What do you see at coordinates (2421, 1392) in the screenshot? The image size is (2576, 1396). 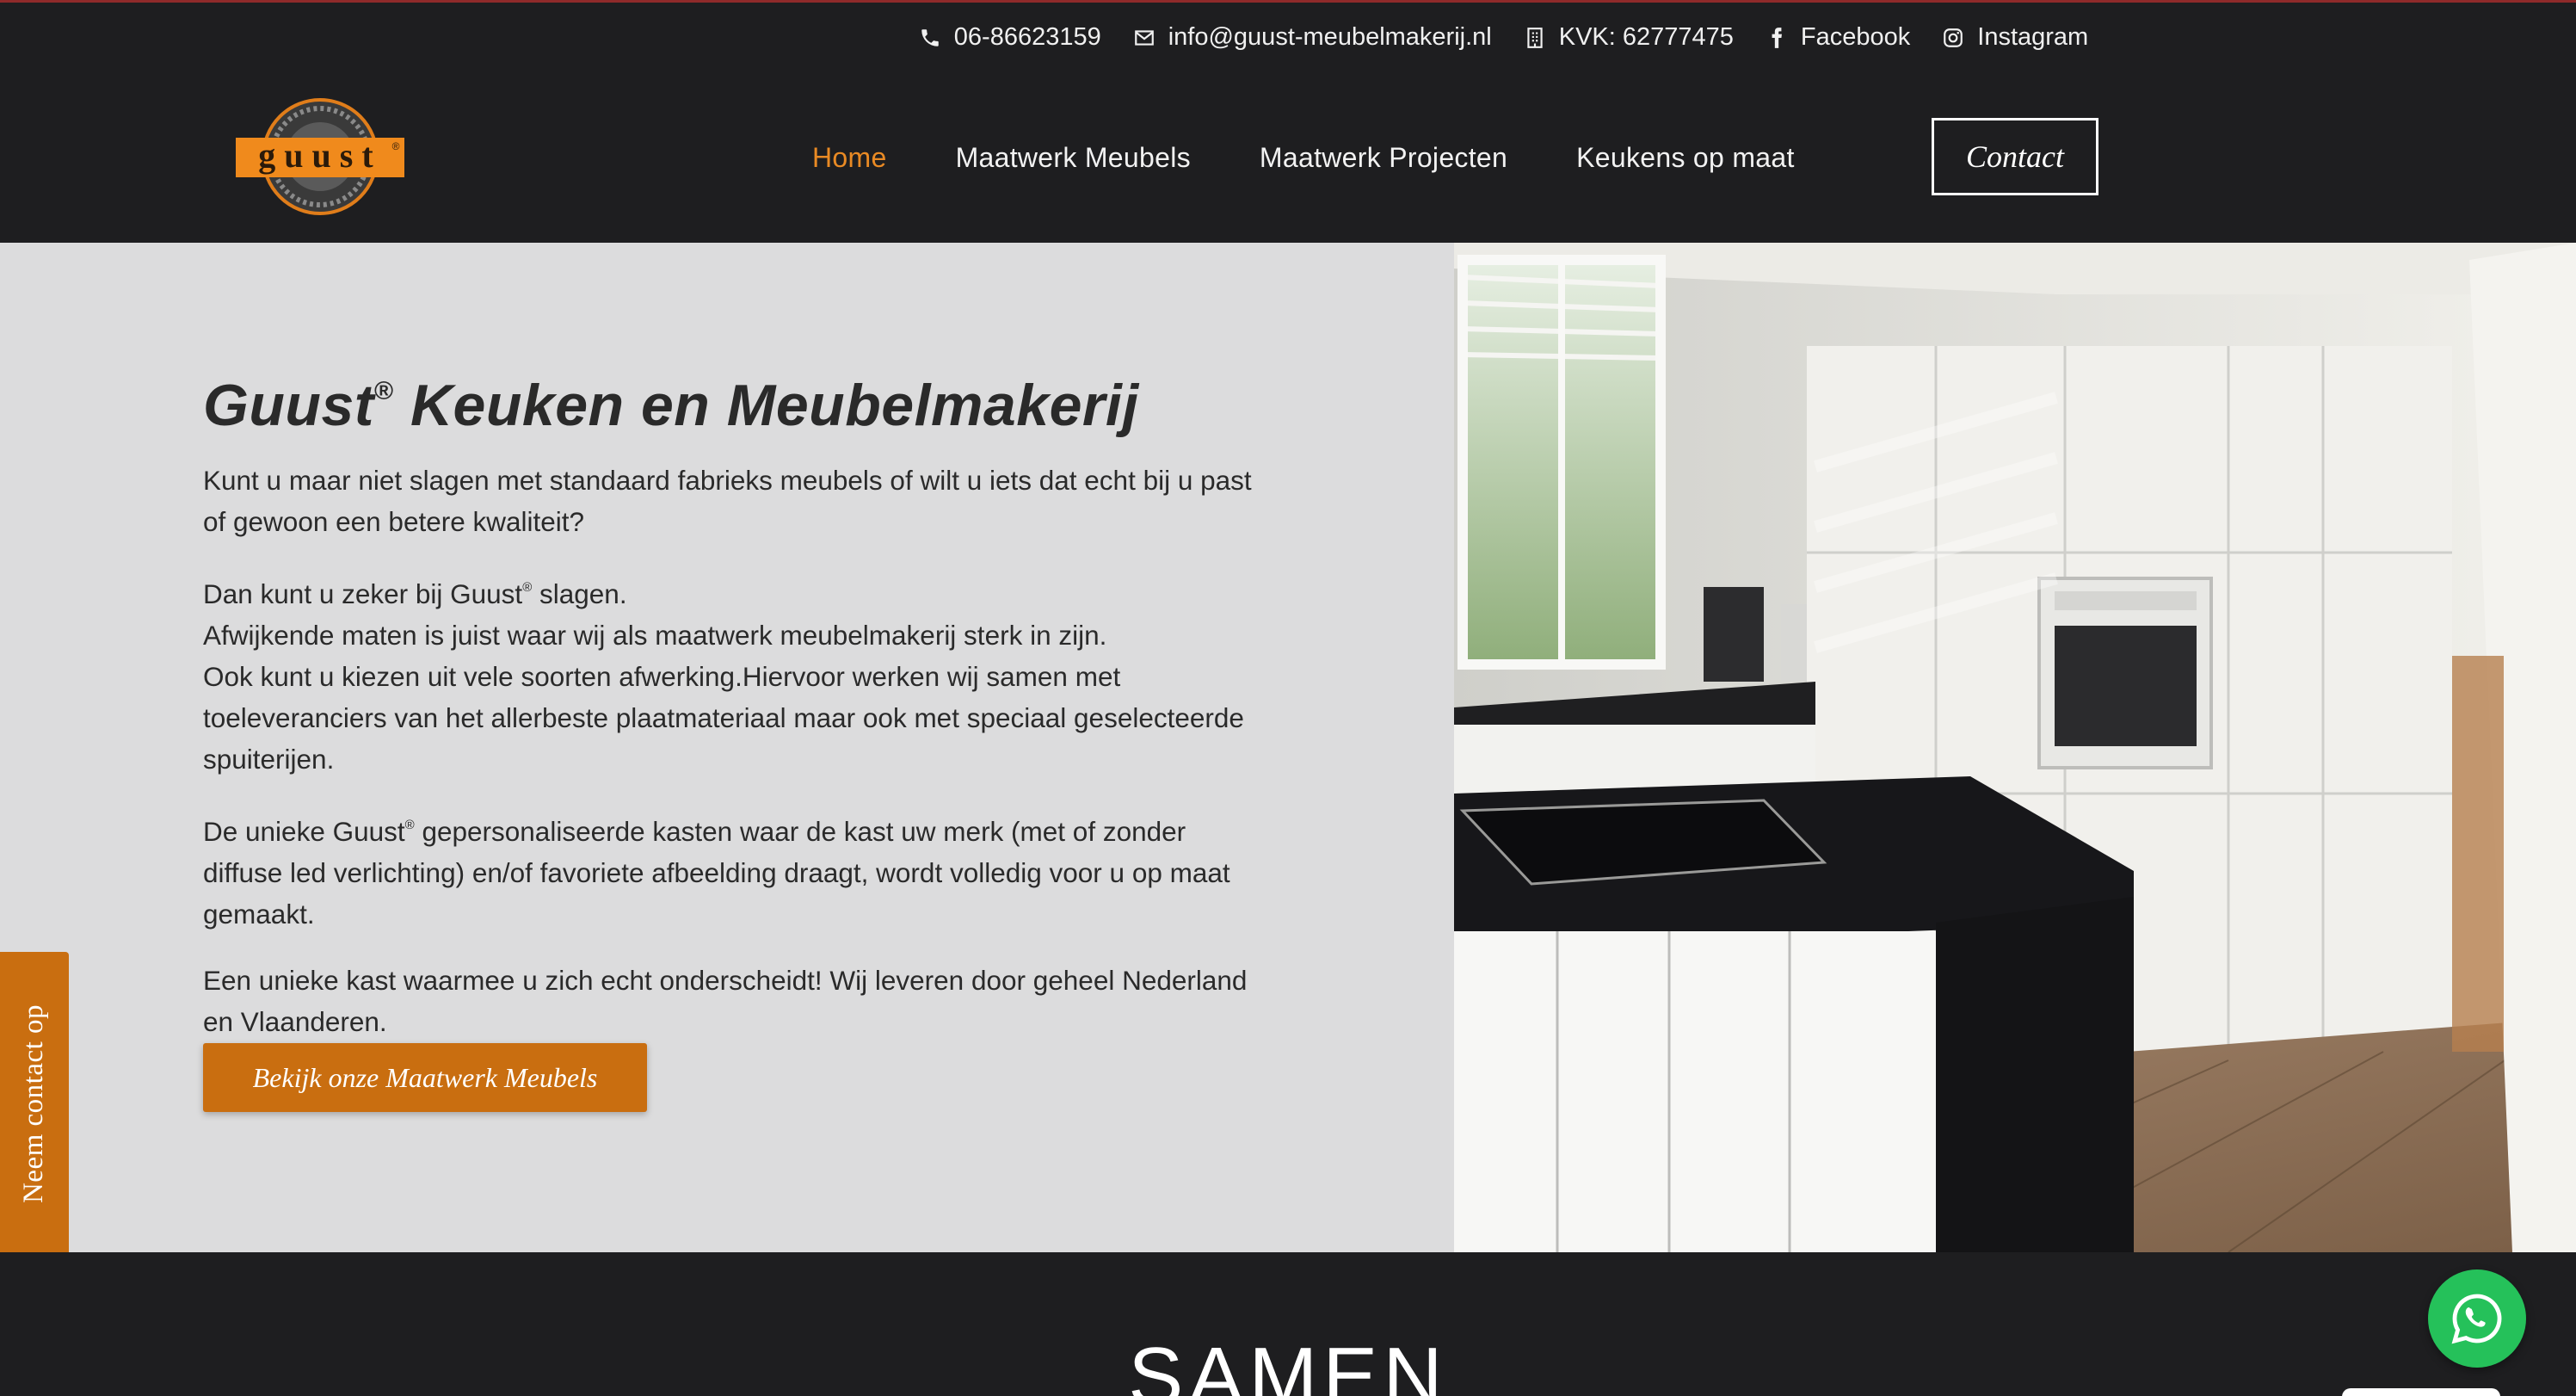 I see `white-tab` at bounding box center [2421, 1392].